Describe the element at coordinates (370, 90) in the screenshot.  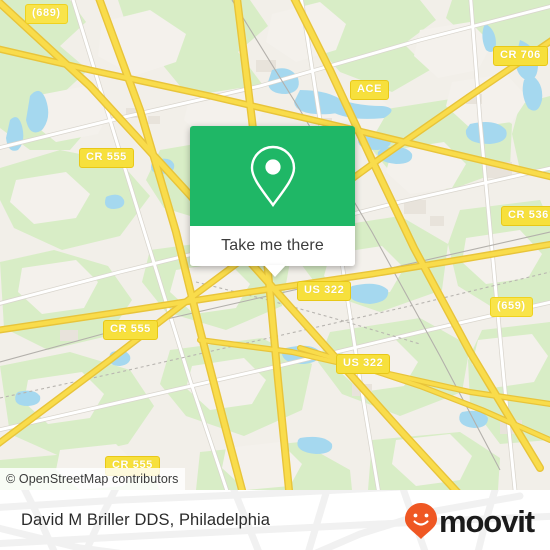
I see `road-shield-ace: ACE` at that location.